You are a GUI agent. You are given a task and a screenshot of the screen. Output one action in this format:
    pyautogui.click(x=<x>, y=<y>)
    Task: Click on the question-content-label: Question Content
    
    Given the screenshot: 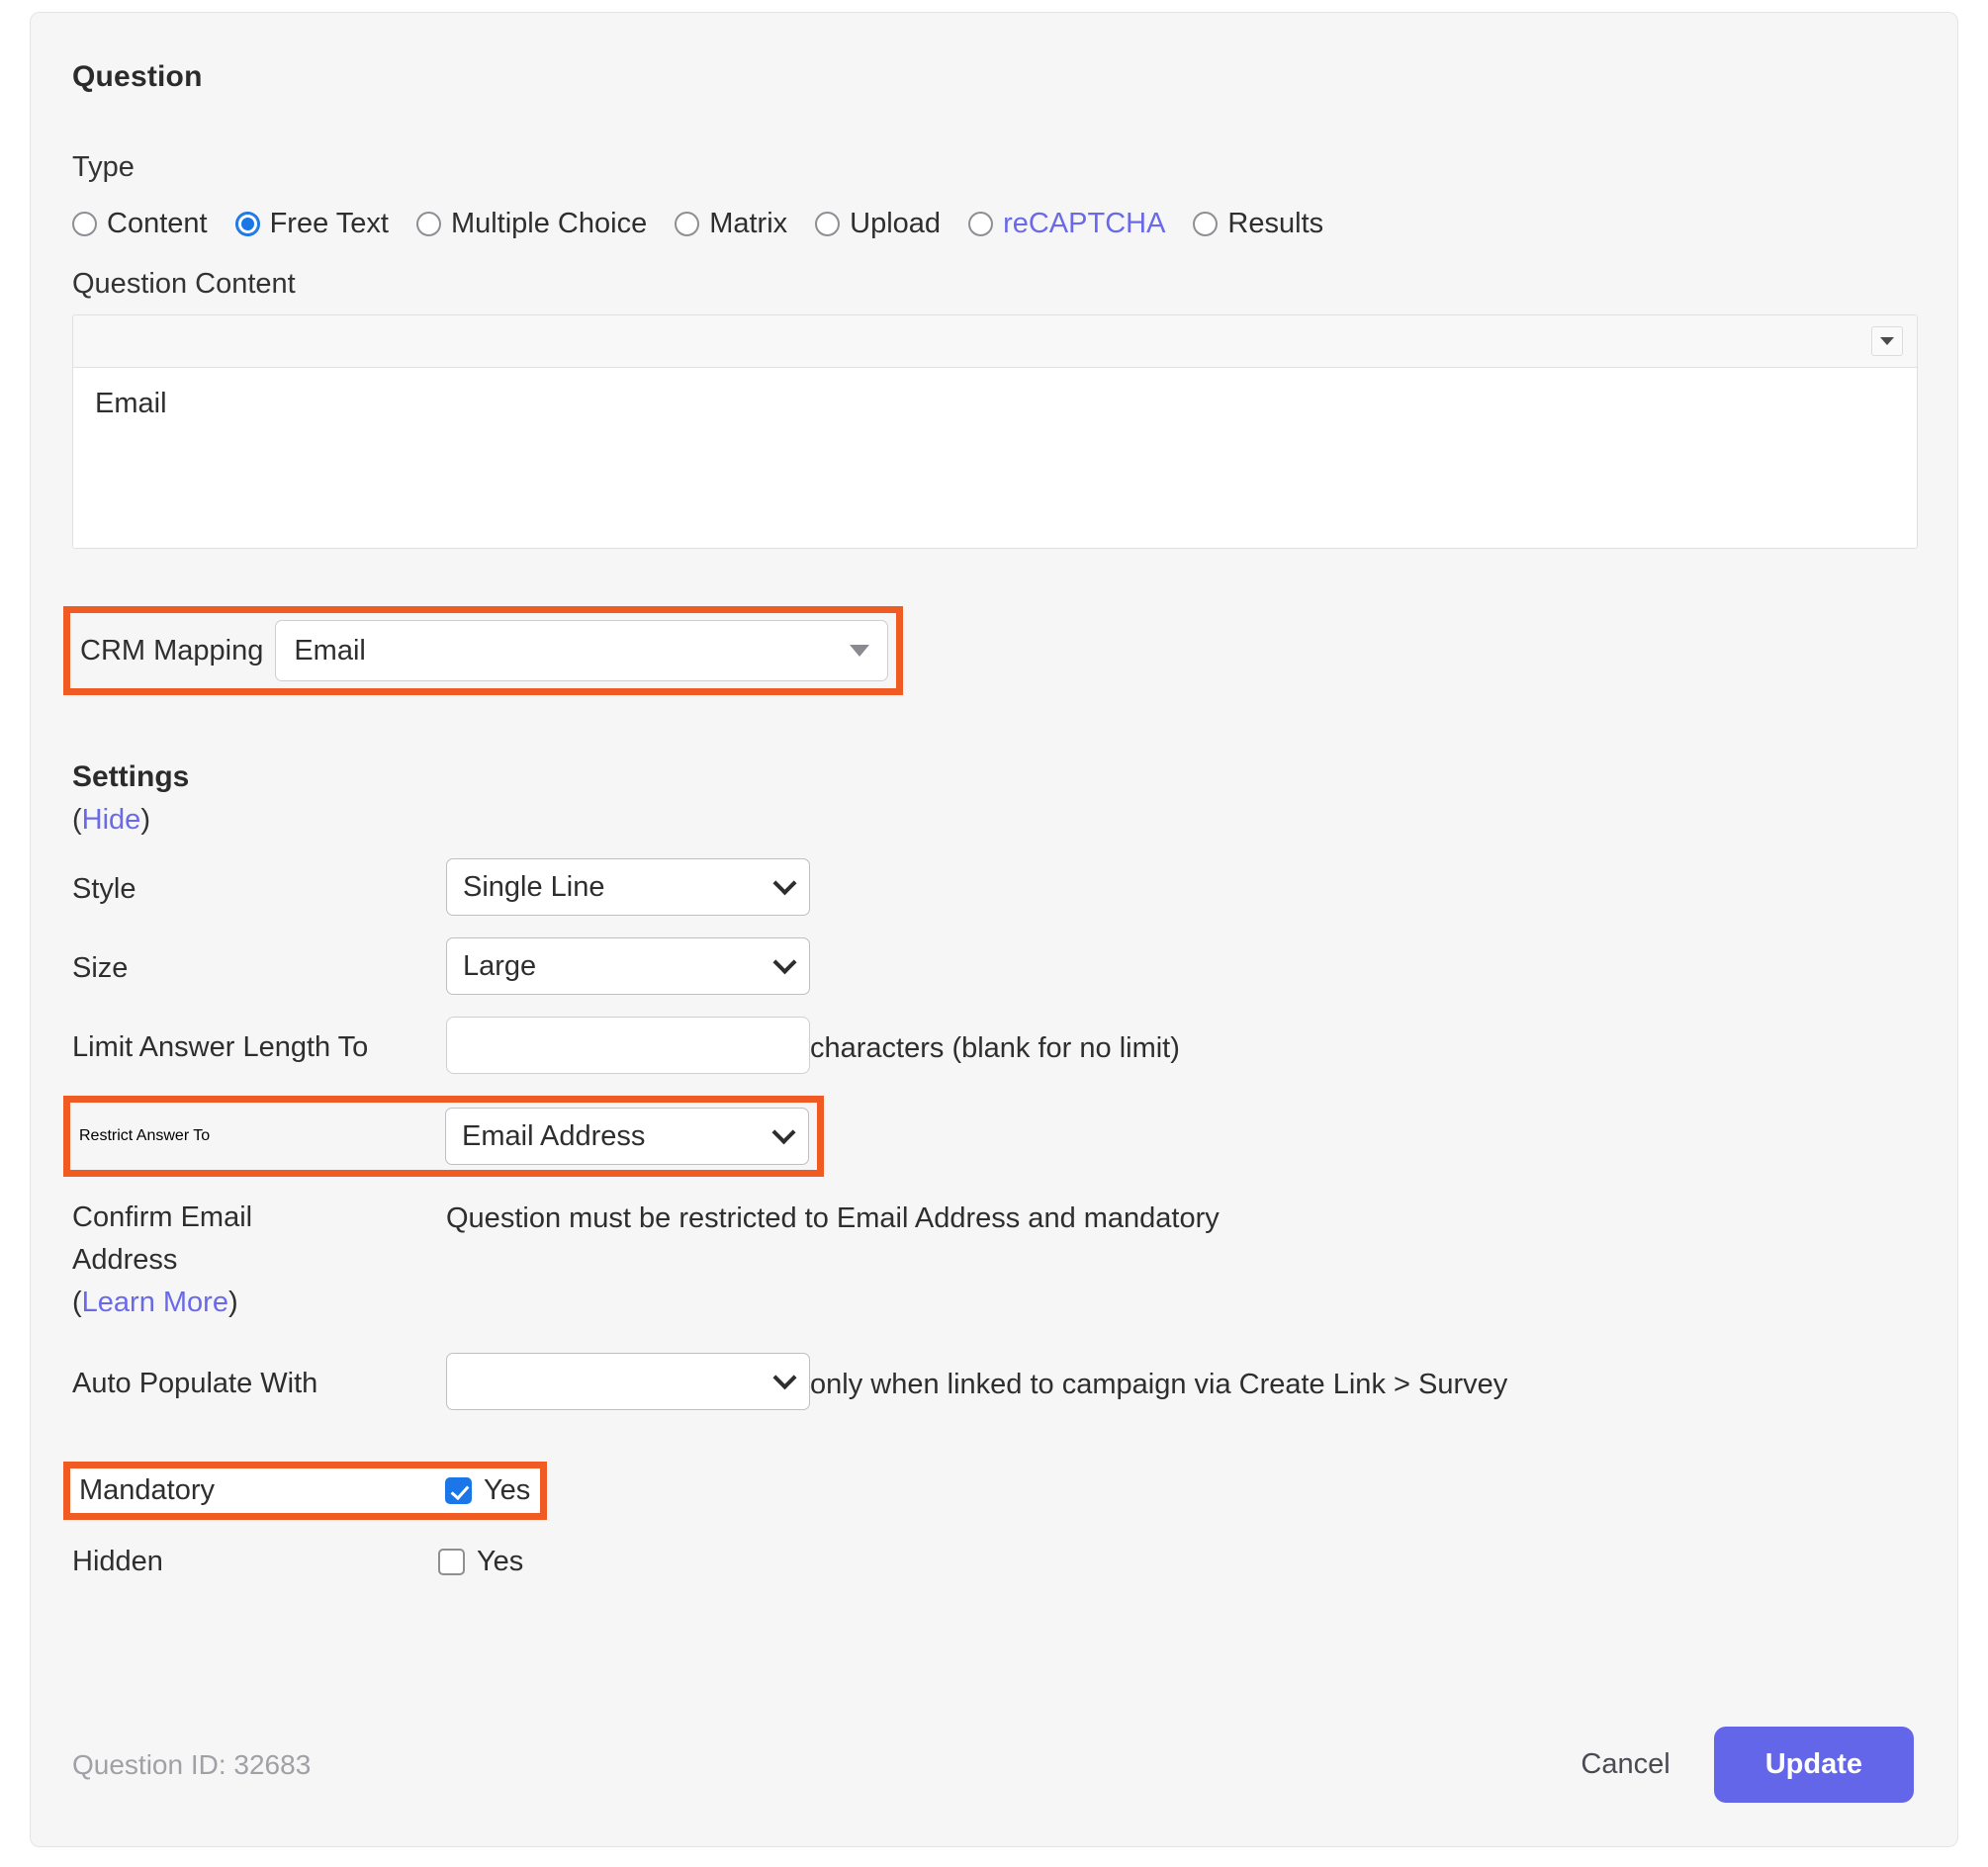 What is the action you would take?
    pyautogui.click(x=184, y=284)
    